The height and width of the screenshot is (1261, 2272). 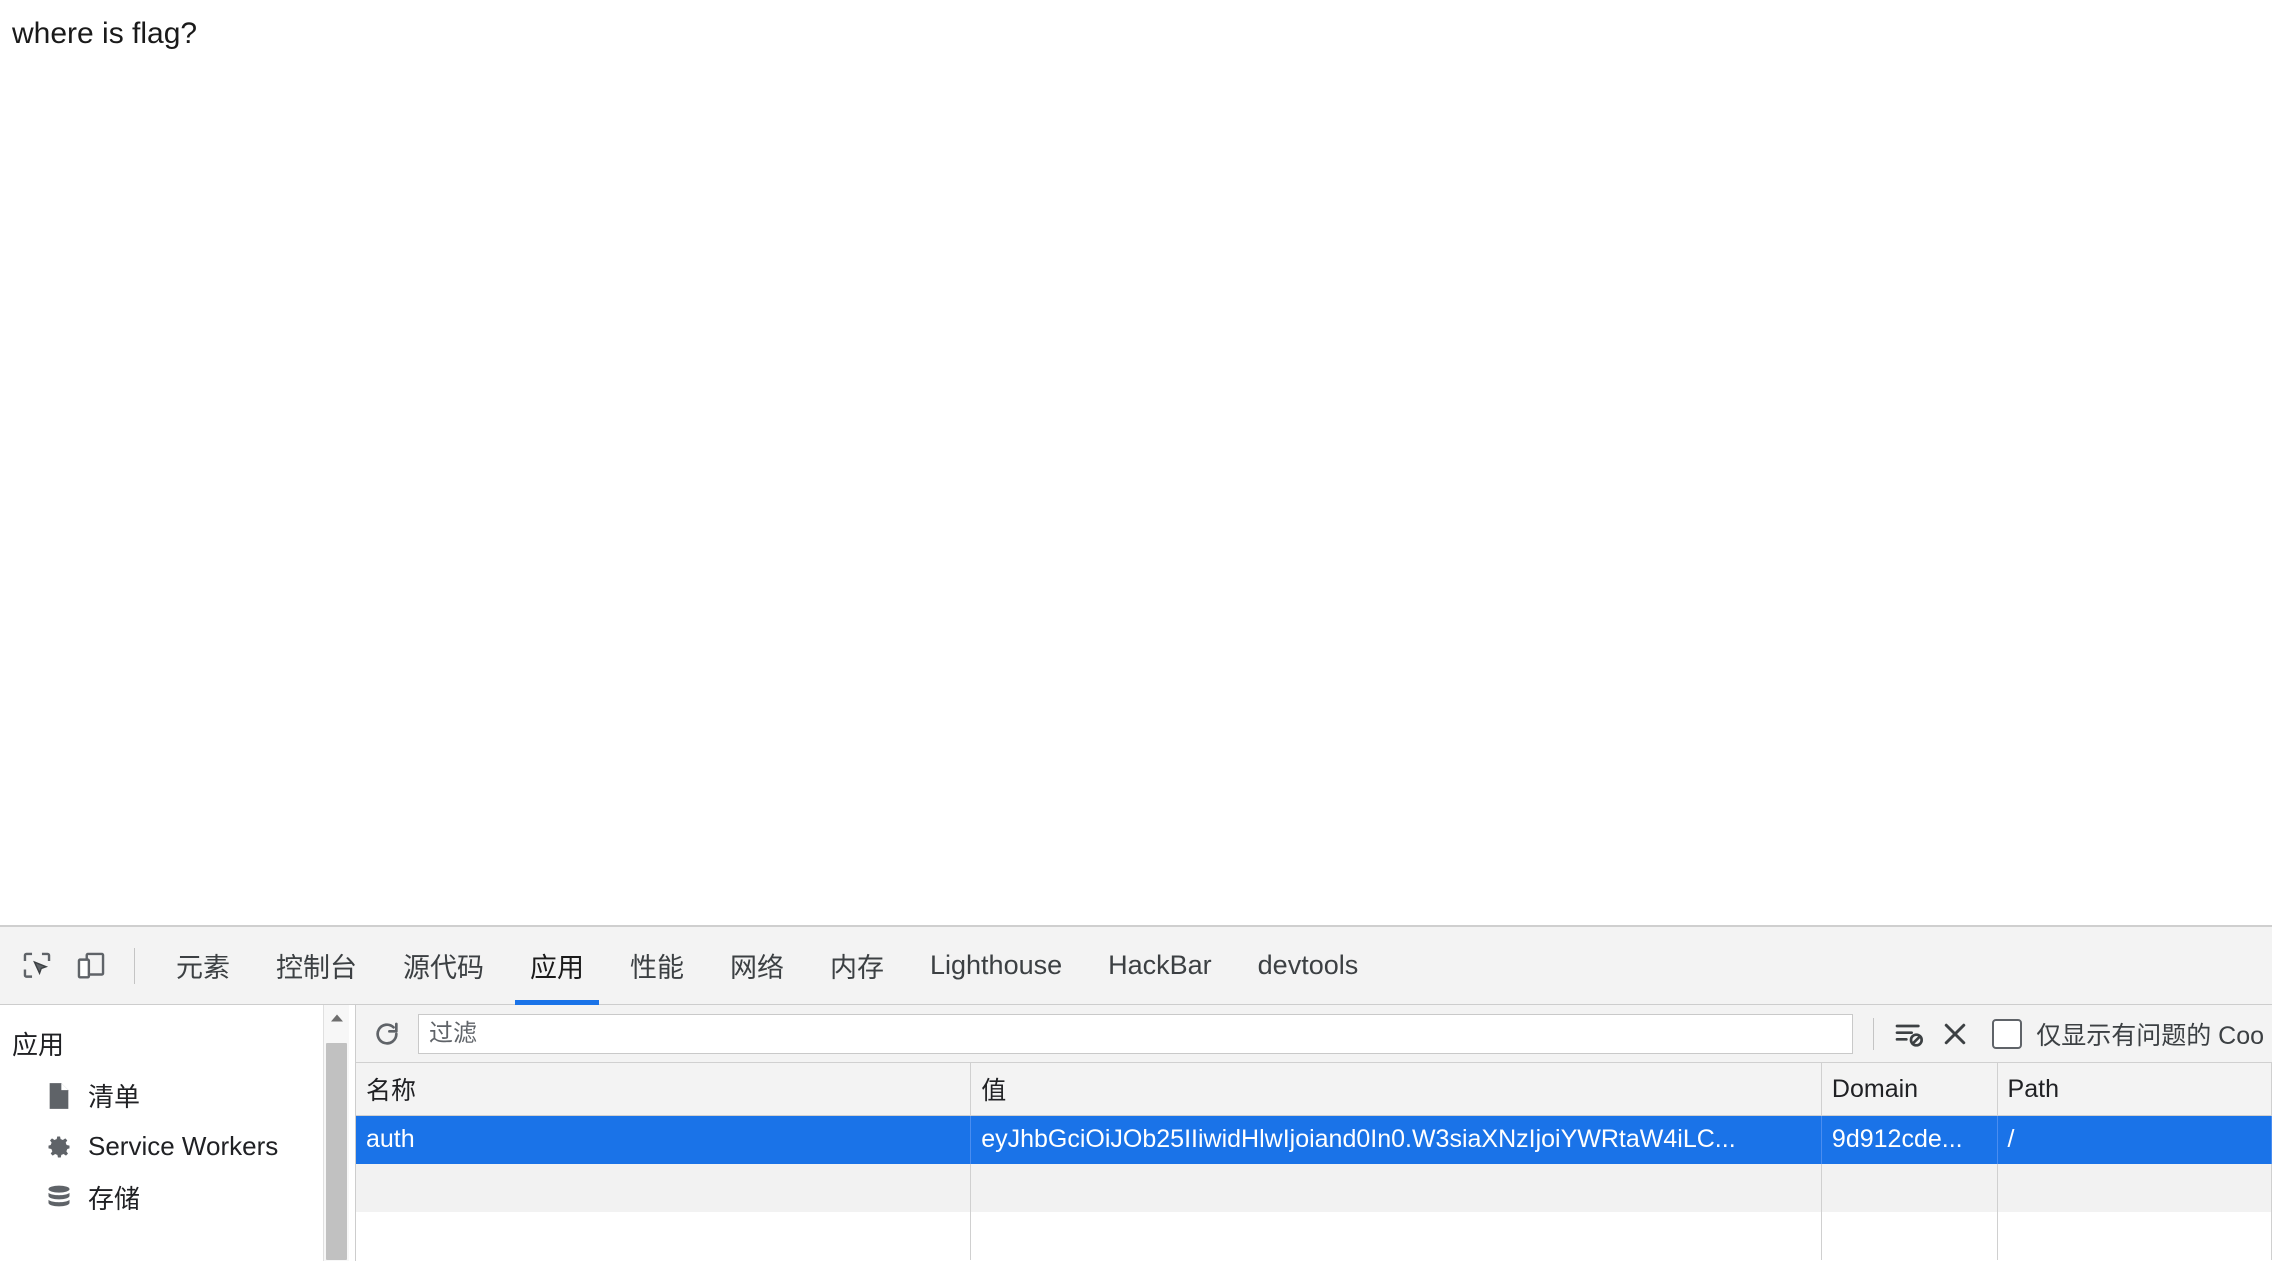 I want to click on tab-console: 控制台, so click(x=316, y=966).